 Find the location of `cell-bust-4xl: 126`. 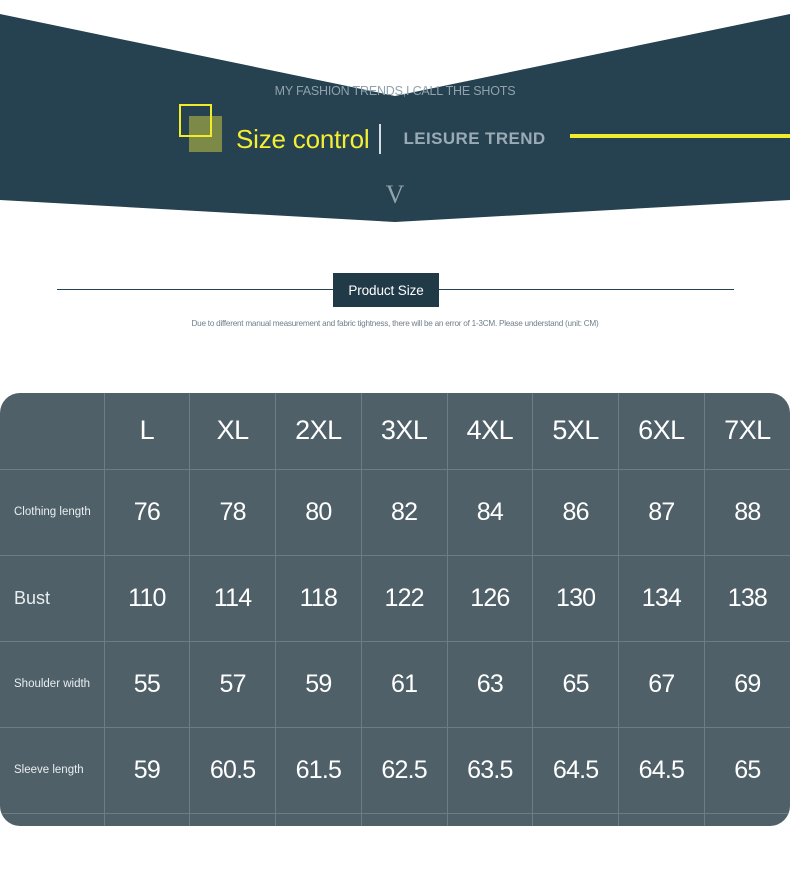

cell-bust-4xl: 126 is located at coordinates (490, 598).